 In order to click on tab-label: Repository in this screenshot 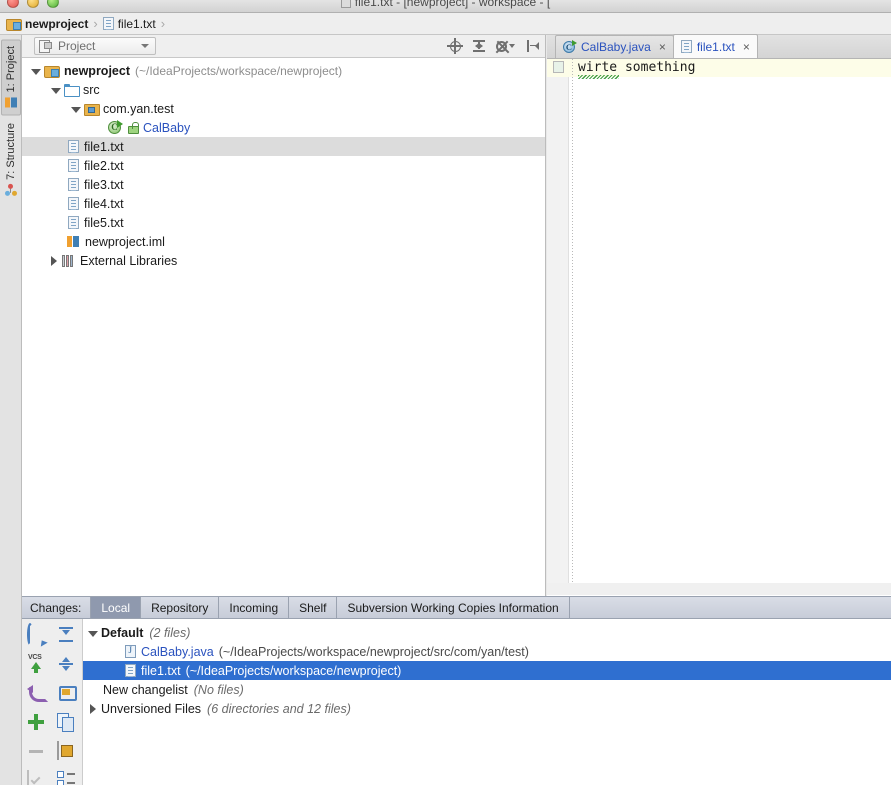, I will do `click(180, 607)`.